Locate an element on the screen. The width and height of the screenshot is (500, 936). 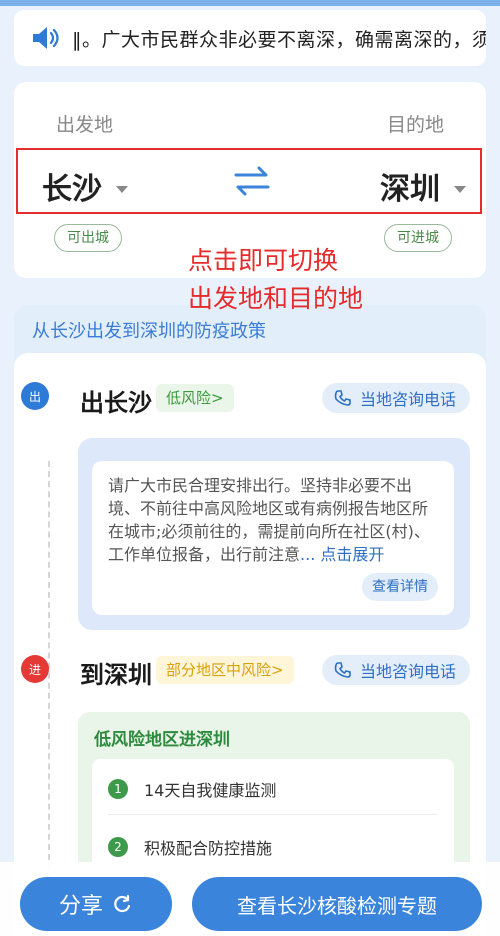
item-number: 1 is located at coordinates (118, 789).